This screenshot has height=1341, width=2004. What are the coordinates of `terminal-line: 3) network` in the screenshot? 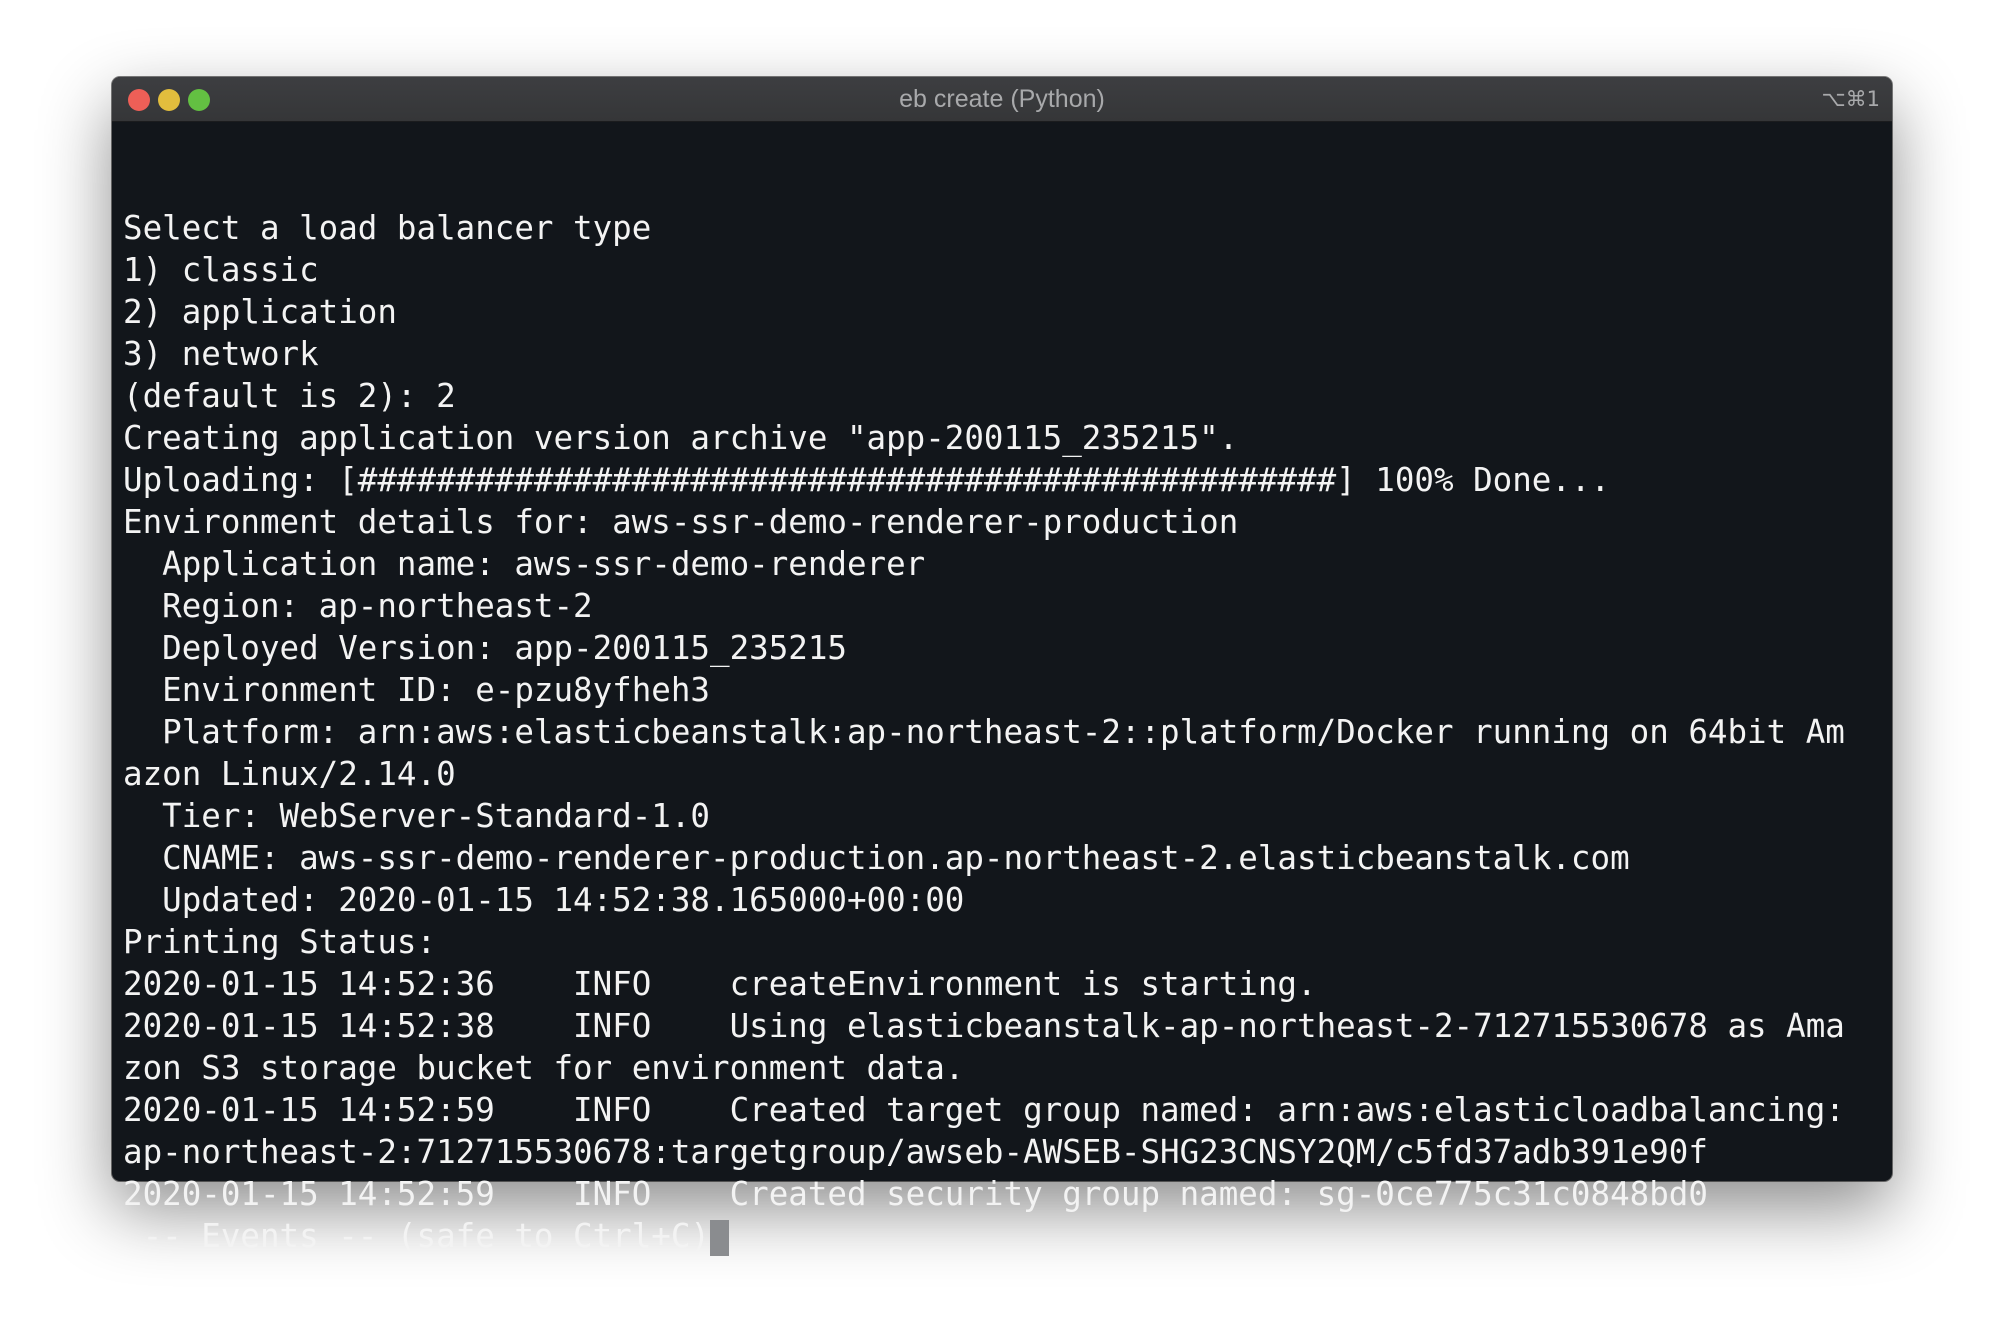 It's located at (221, 354).